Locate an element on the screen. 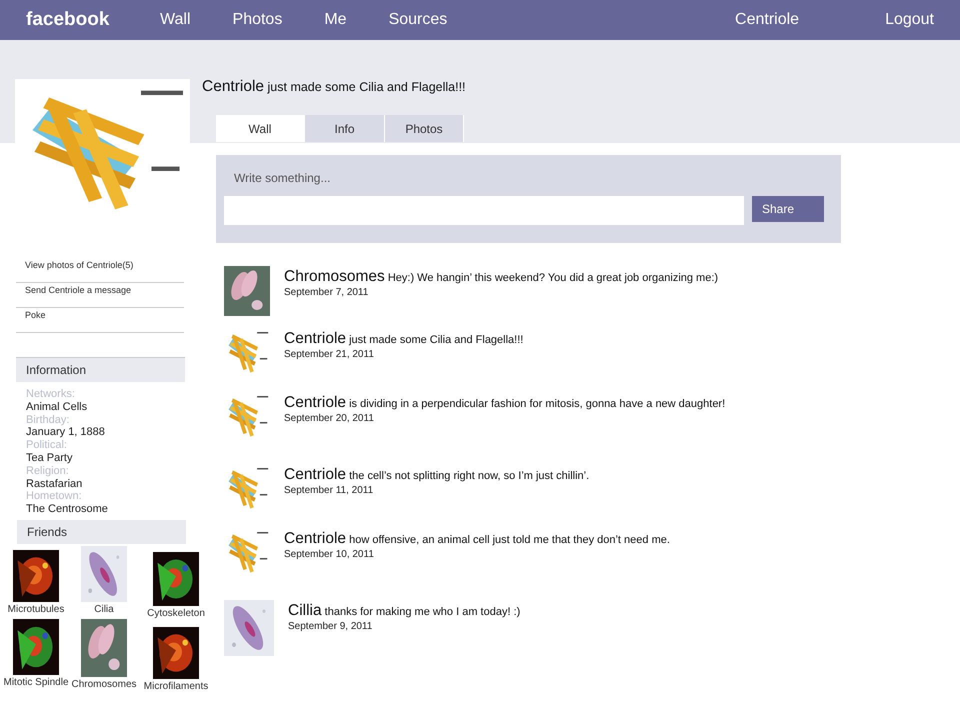 This screenshot has width=960, height=720. info-label: Religion: is located at coordinates (48, 471).